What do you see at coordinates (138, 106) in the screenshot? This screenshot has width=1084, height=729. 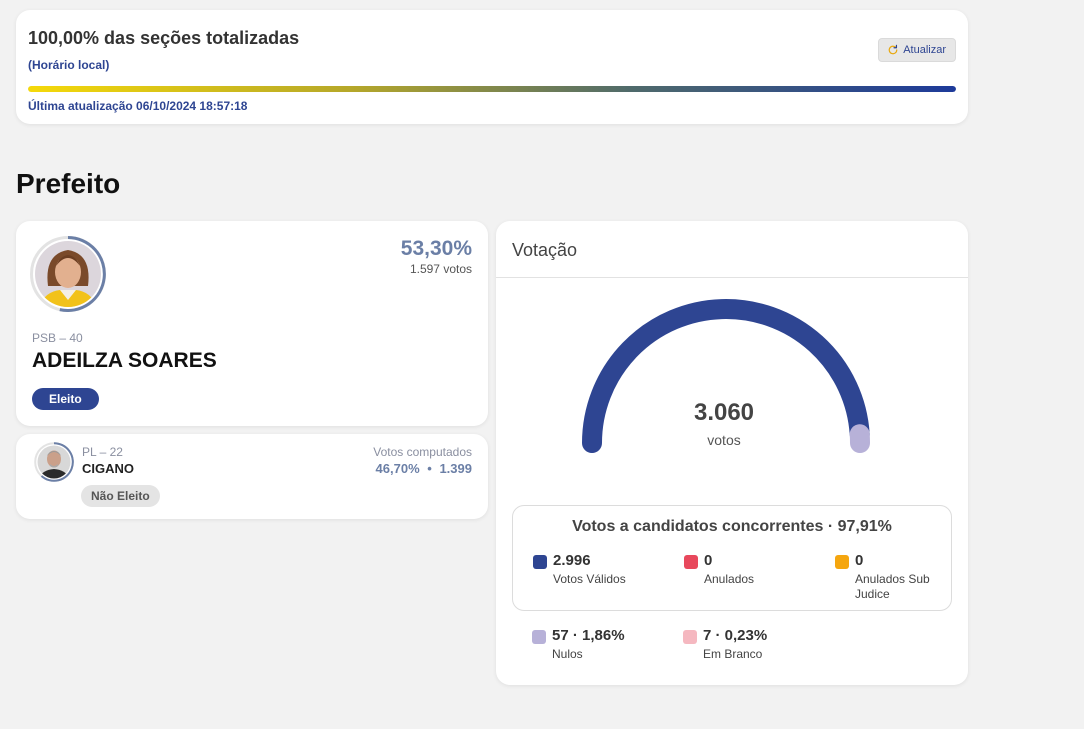 I see `last-update-text: Última atualização 06/10/2024 18:57:18` at bounding box center [138, 106].